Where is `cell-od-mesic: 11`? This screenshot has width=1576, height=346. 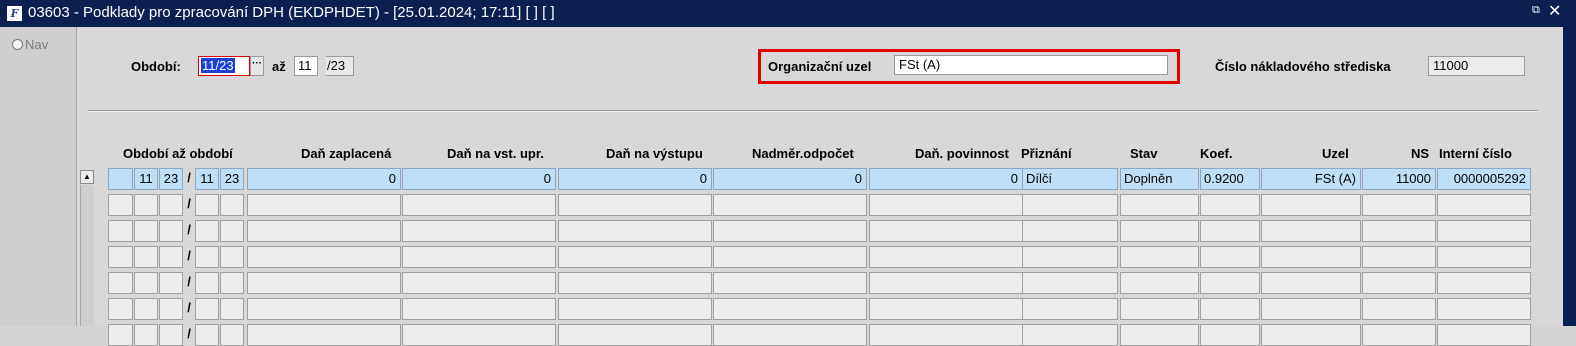
cell-od-mesic: 11 is located at coordinates (146, 179).